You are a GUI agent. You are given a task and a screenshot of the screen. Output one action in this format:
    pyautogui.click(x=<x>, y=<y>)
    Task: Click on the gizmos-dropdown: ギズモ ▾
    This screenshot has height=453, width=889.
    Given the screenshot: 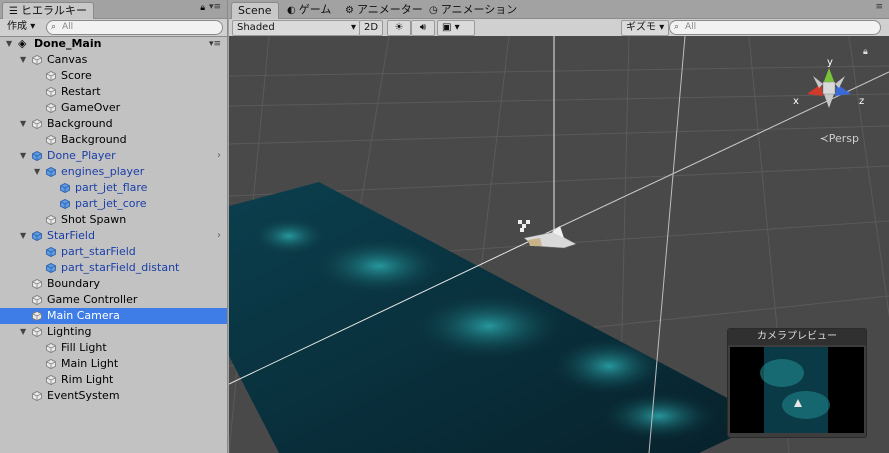 What is the action you would take?
    pyautogui.click(x=645, y=28)
    